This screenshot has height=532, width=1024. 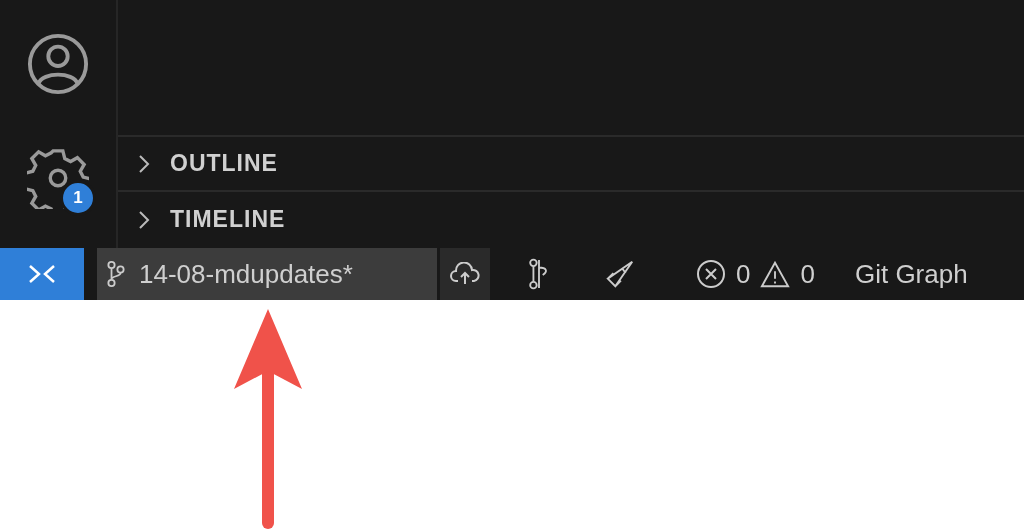 I want to click on problems-button: 0 0, so click(x=755, y=274).